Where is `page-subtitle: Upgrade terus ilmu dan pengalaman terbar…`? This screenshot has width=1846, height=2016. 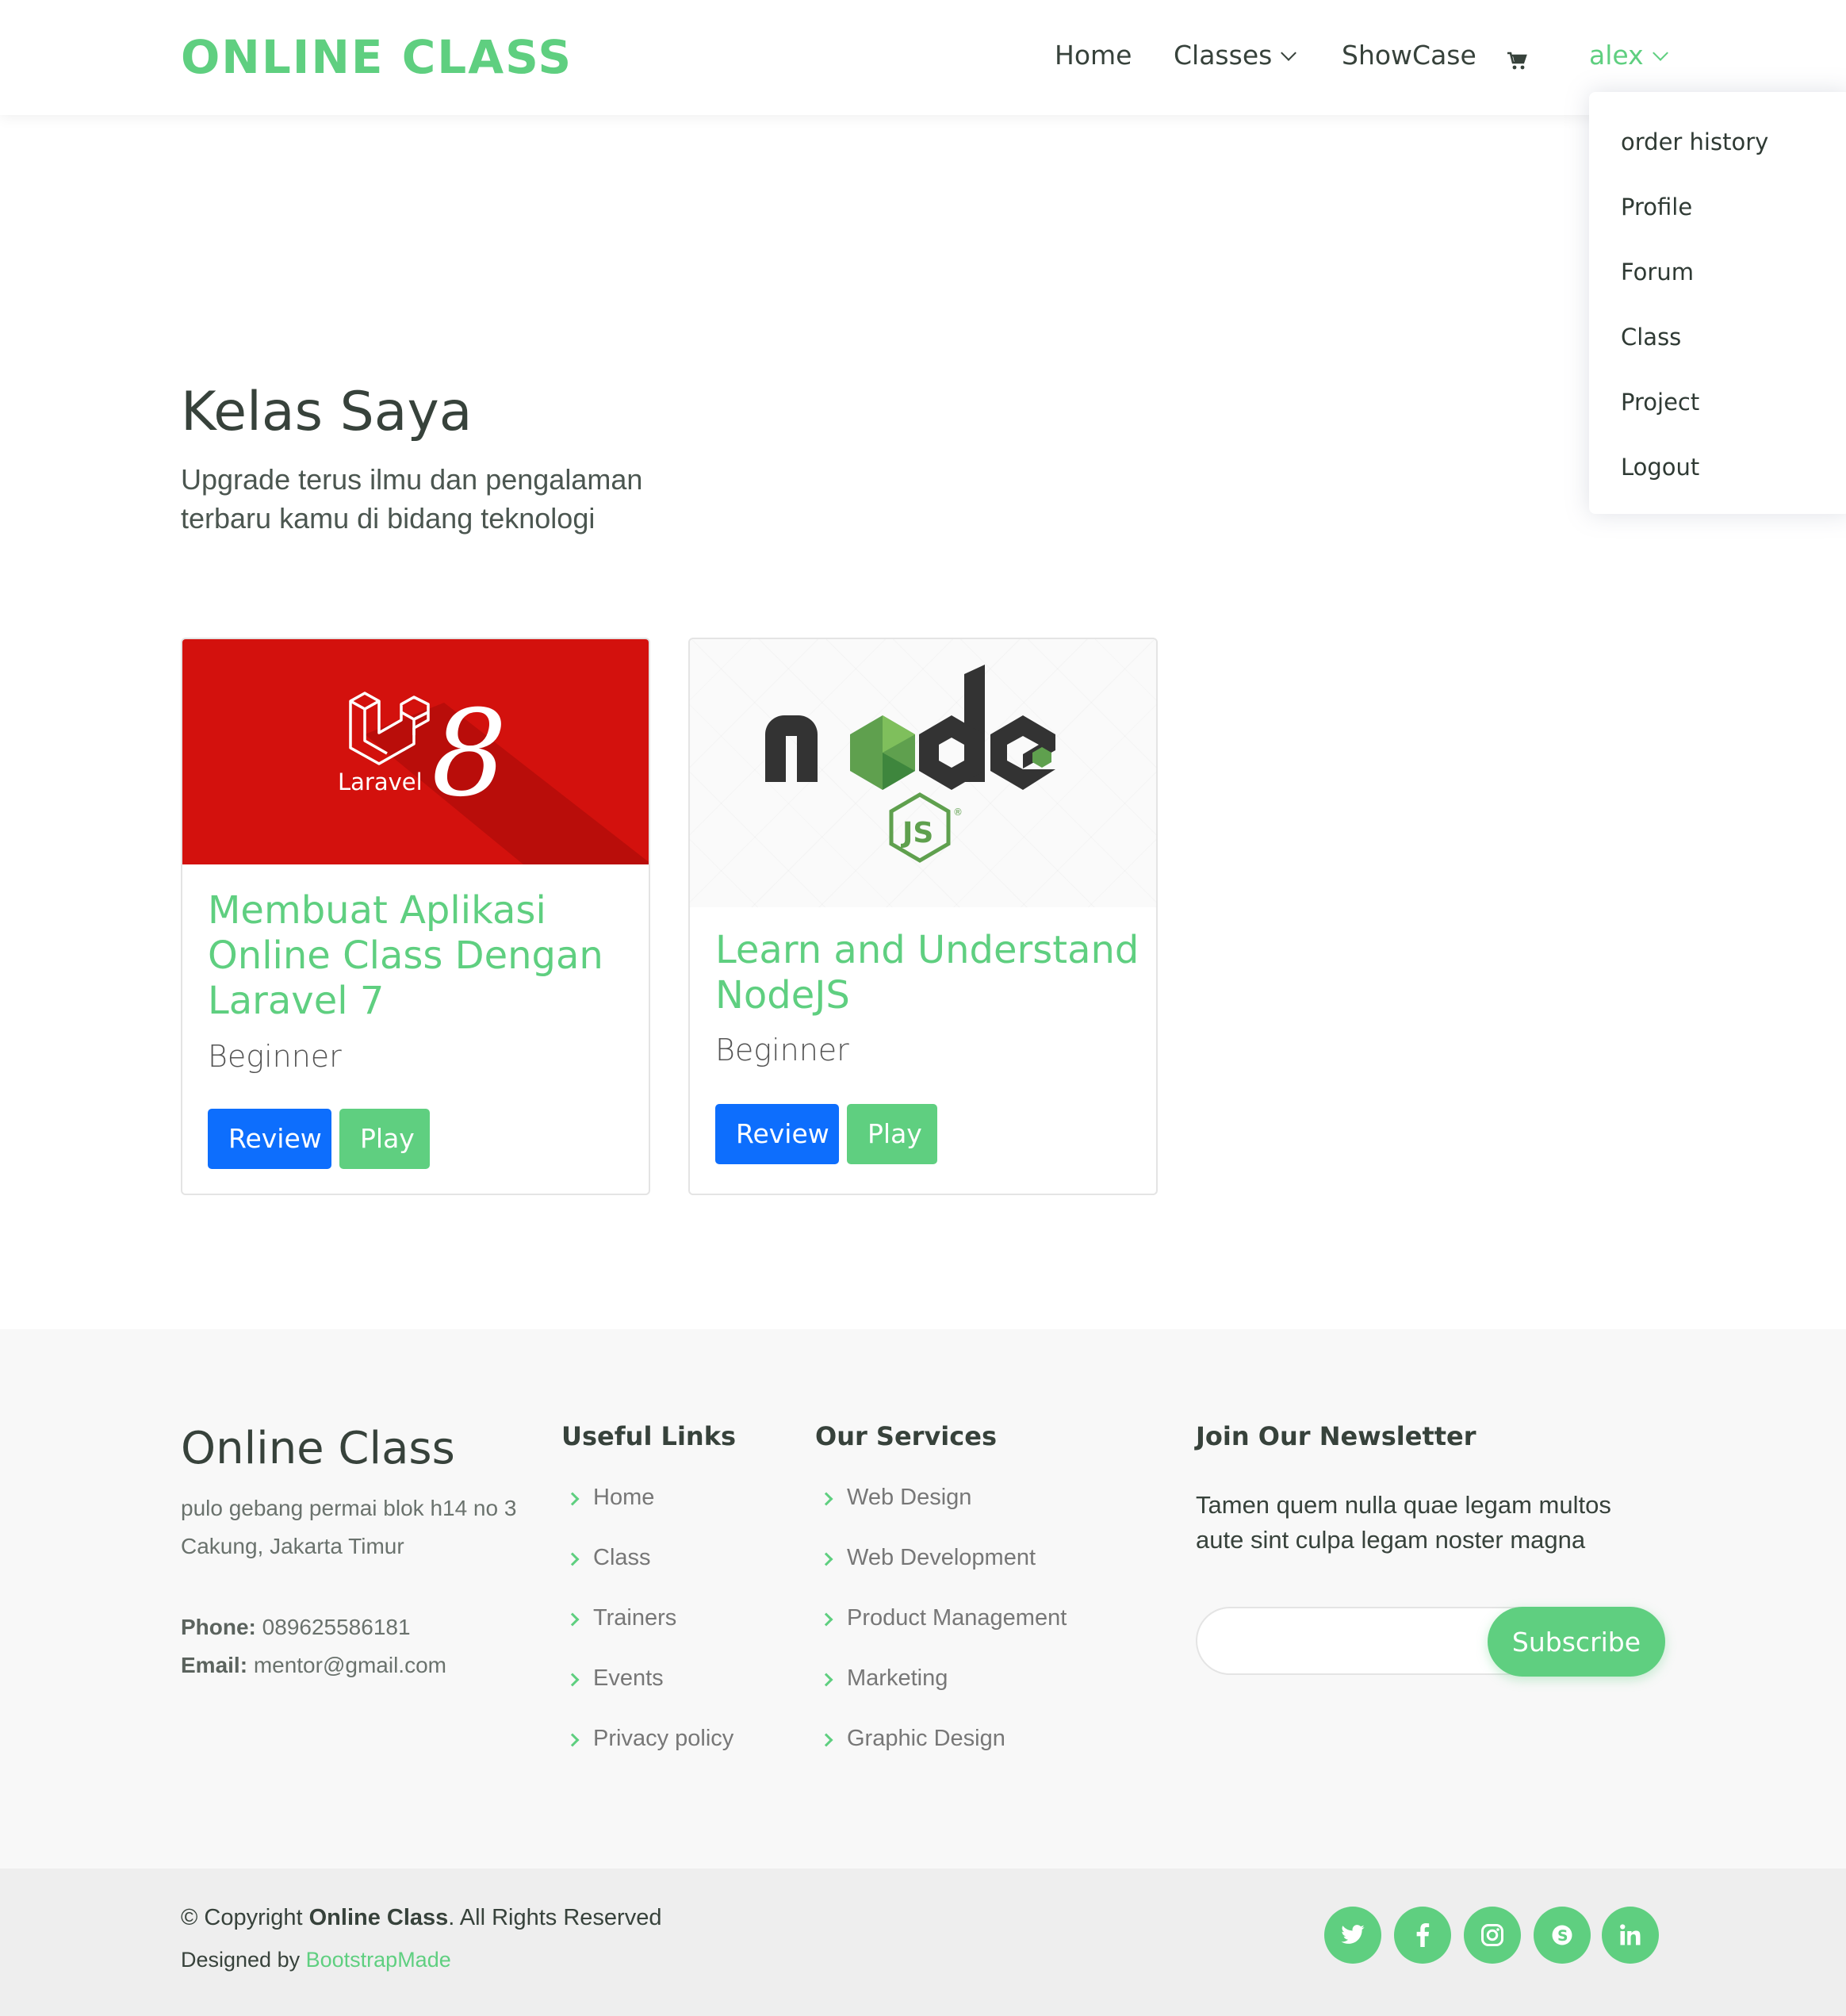
page-subtitle: Upgrade terus ilmu dan pengalaman terbar… is located at coordinates (412, 499).